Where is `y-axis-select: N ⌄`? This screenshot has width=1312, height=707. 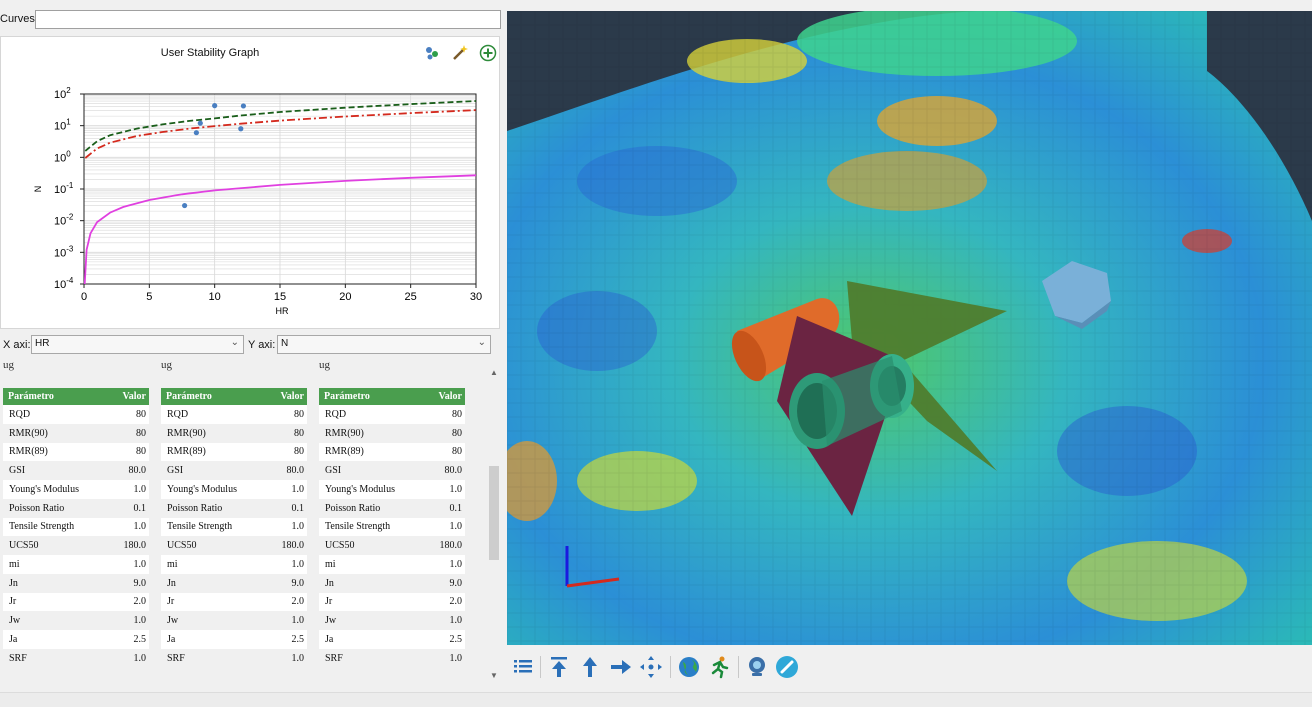
y-axis-select: N ⌄ is located at coordinates (384, 344).